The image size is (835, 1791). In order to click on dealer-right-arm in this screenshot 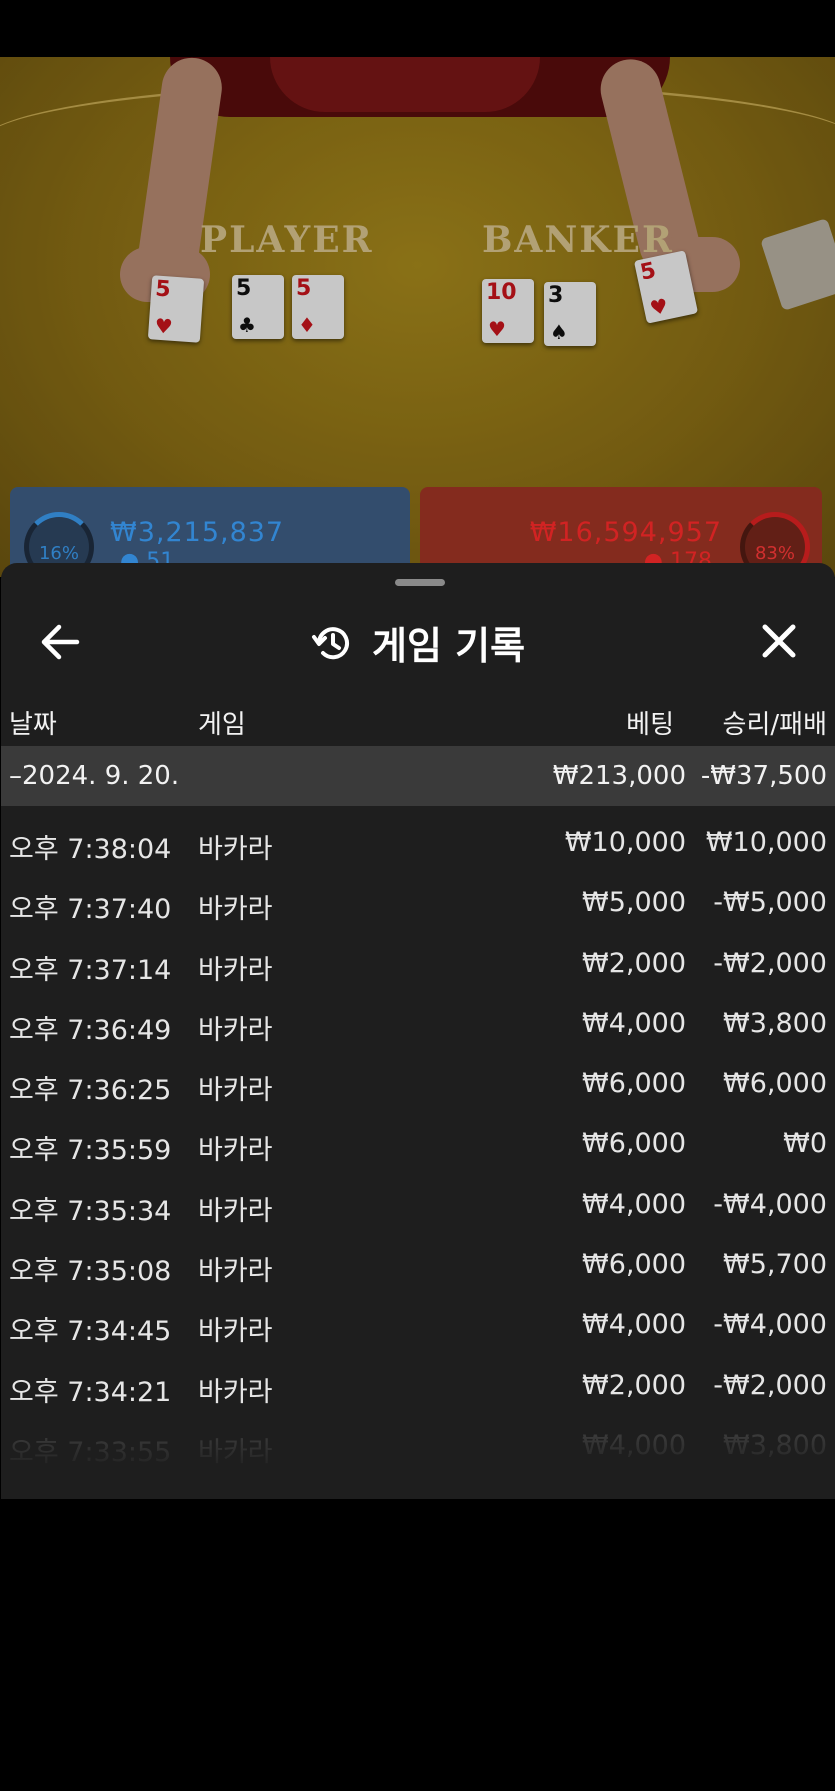, I will do `click(650, 169)`.